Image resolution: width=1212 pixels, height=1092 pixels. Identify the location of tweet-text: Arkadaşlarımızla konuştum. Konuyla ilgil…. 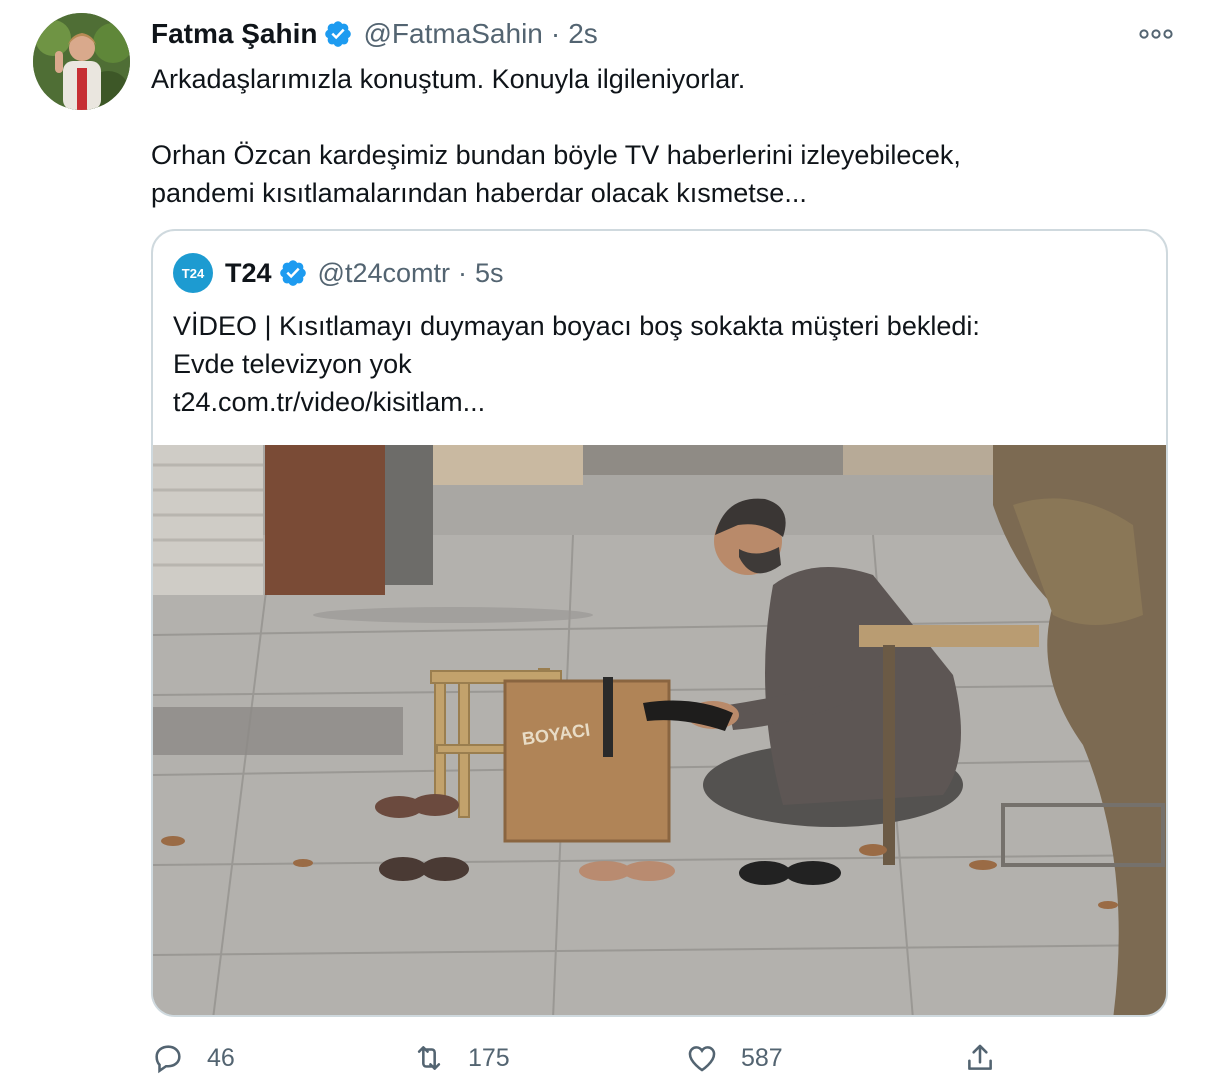
(556, 136).